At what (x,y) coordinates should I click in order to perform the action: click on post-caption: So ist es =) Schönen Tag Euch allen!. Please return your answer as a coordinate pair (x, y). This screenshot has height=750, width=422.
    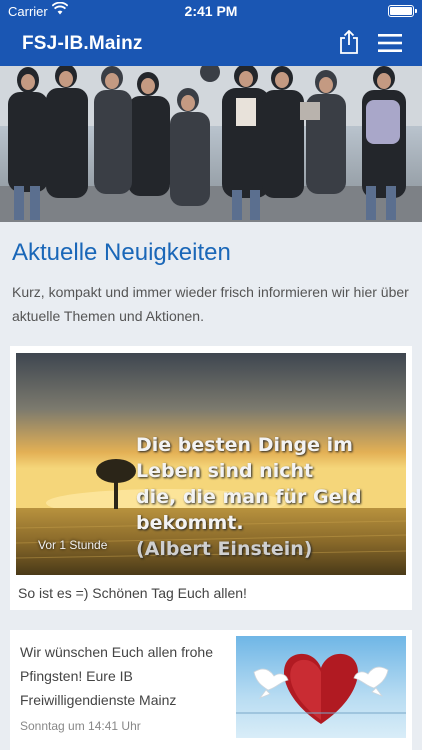
    Looking at the image, I should click on (132, 593).